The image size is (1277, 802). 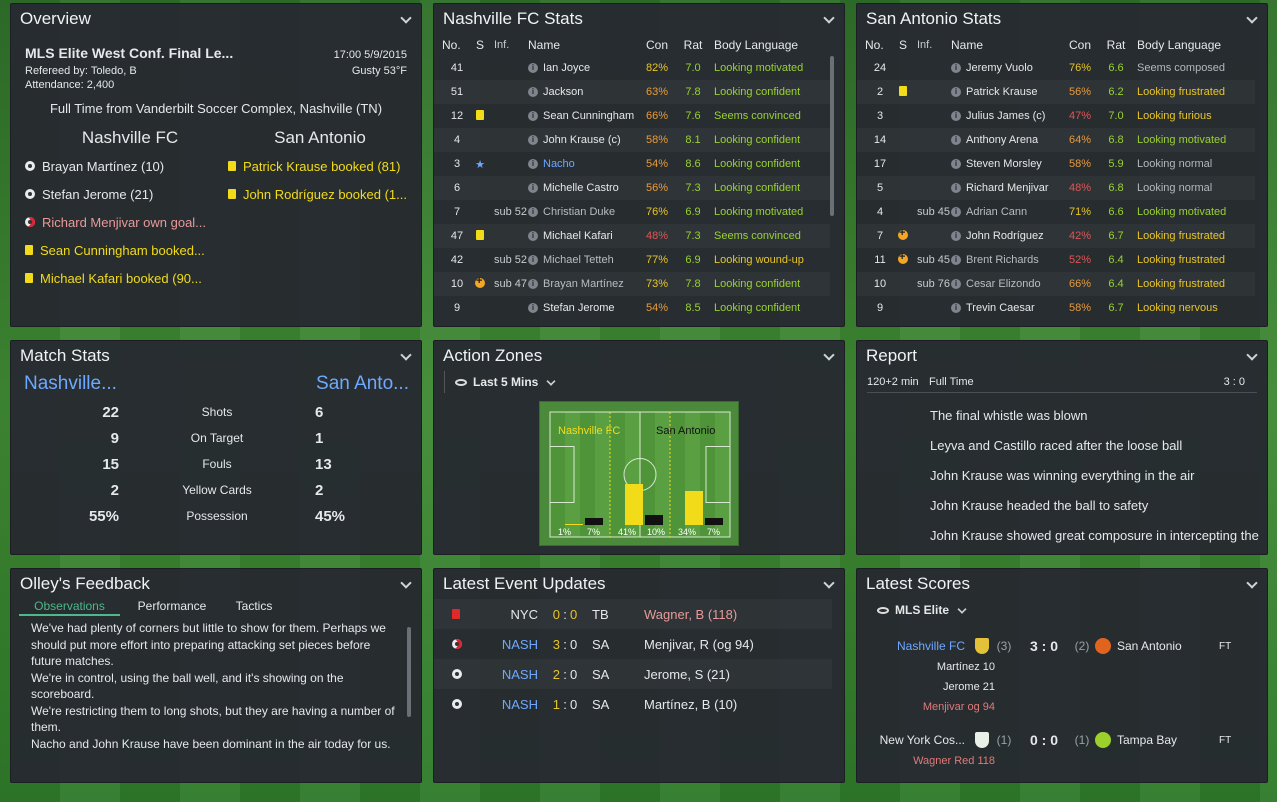 I want to click on player-name-cell: i John Rodríguez, so click(x=1005, y=236).